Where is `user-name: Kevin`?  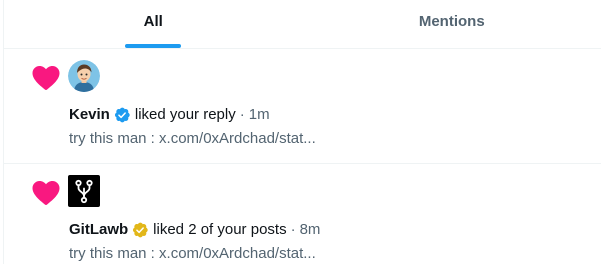
user-name: Kevin is located at coordinates (89, 115).